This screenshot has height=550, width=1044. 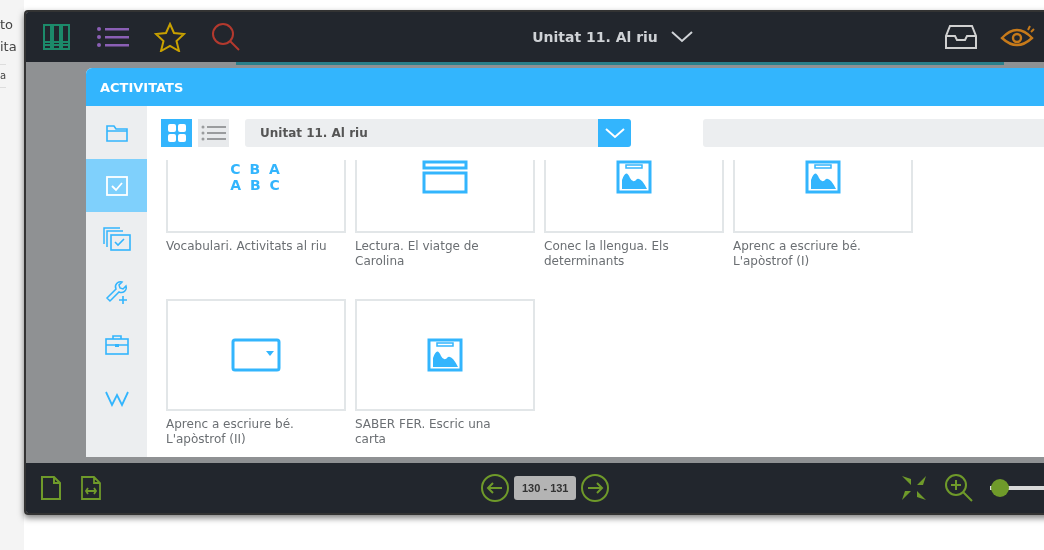 I want to click on checkbox-icon, so click(x=116, y=185).